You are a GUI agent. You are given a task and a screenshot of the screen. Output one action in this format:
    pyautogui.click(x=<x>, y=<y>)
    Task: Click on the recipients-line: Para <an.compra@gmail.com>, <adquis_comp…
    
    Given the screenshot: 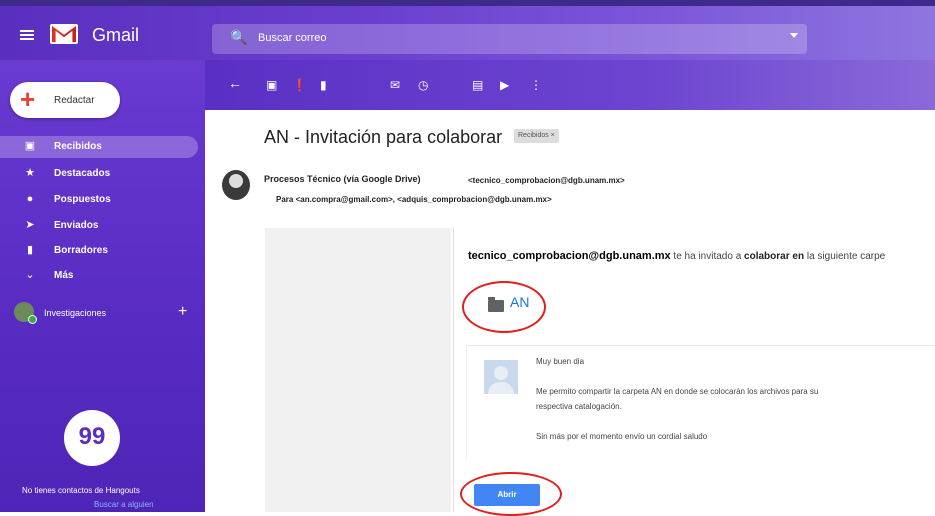 What is the action you would take?
    pyautogui.click(x=414, y=199)
    